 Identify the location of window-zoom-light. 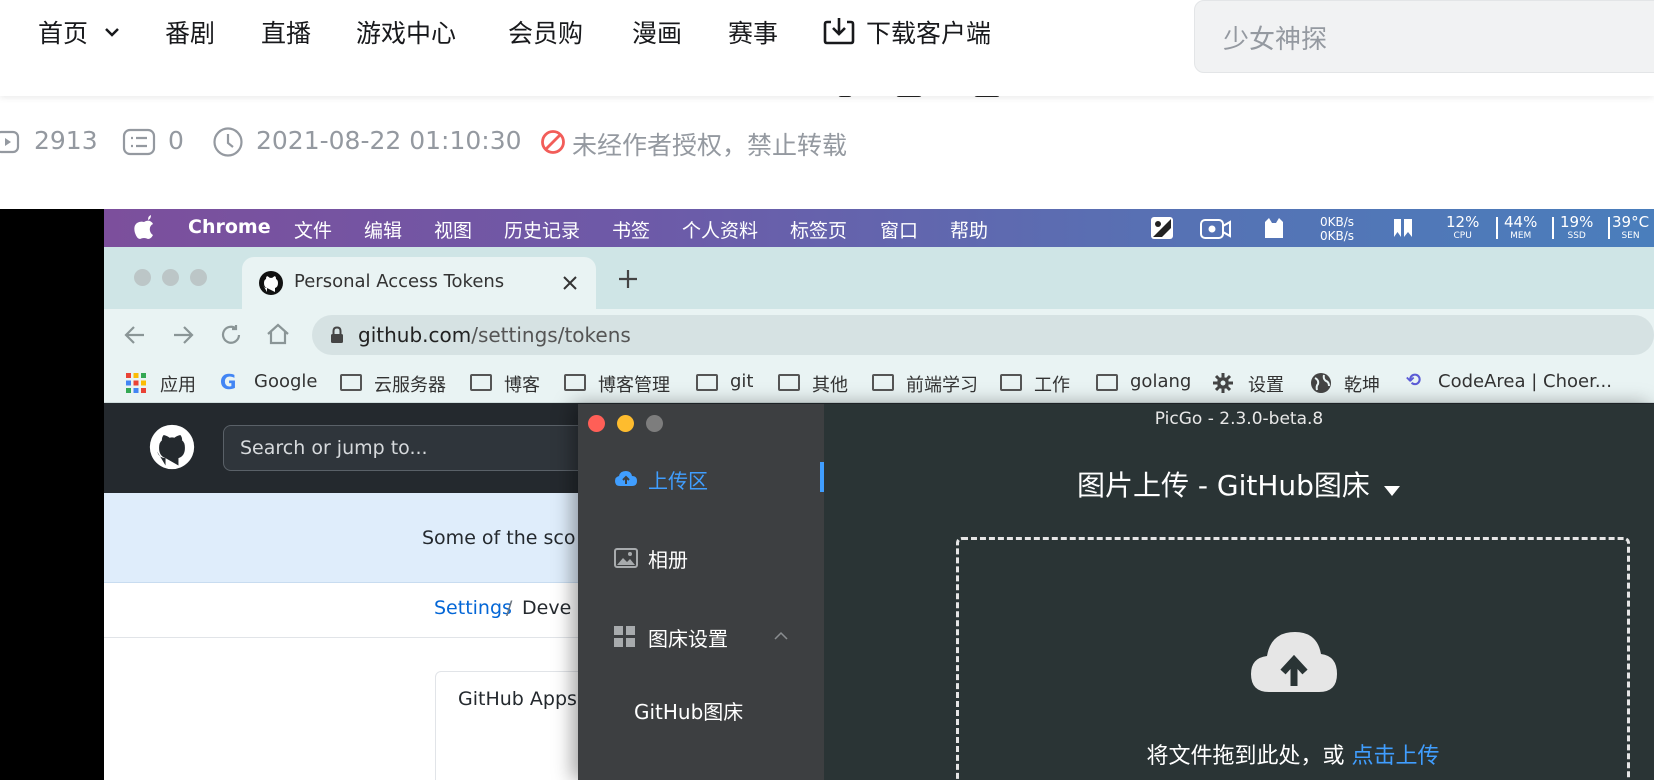
(198, 277).